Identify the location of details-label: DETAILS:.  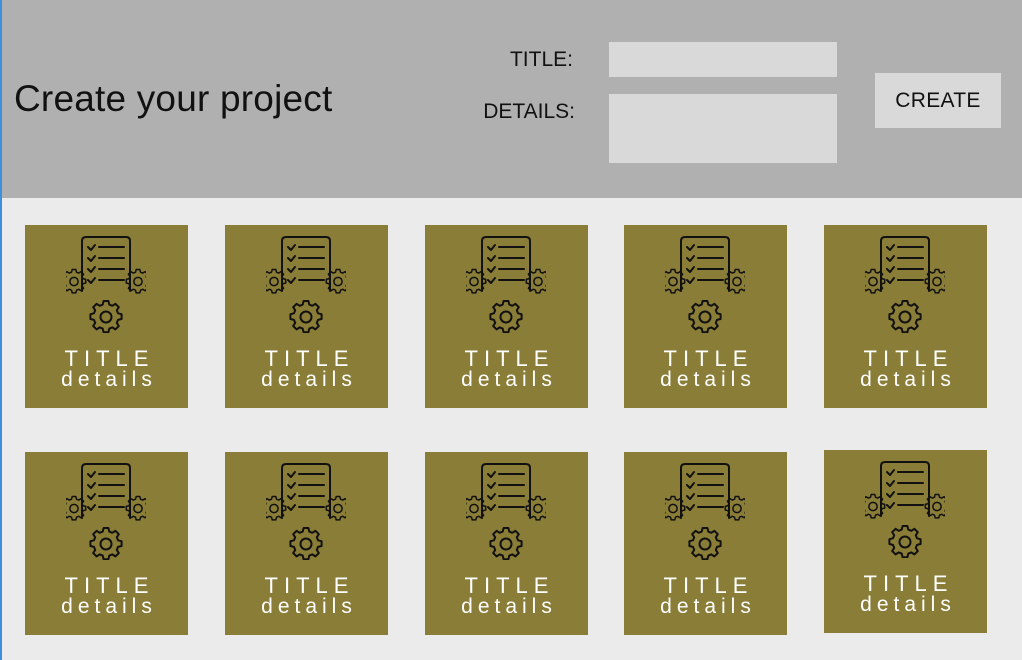
(529, 111).